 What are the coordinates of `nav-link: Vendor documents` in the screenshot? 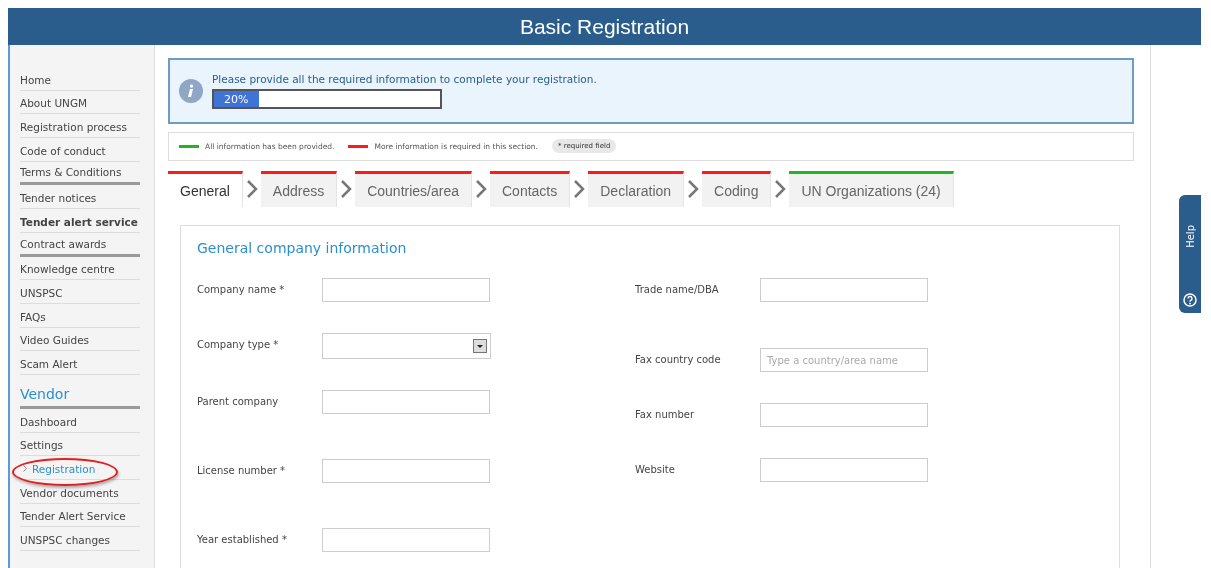 It's located at (69, 492).